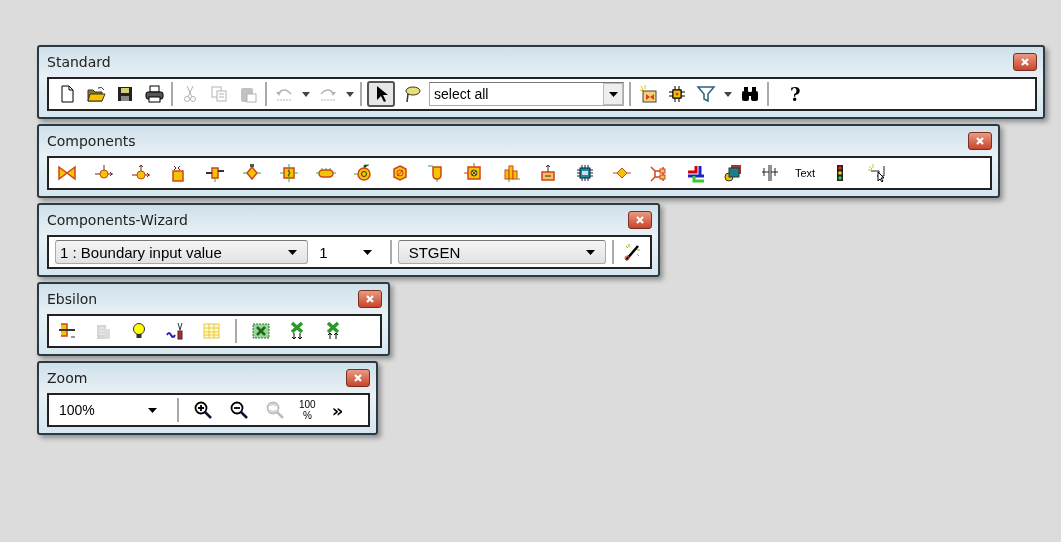 The image size is (1061, 542). Describe the element at coordinates (182, 252) in the screenshot. I see `dropdown-field: 1 : Boundary input value` at that location.